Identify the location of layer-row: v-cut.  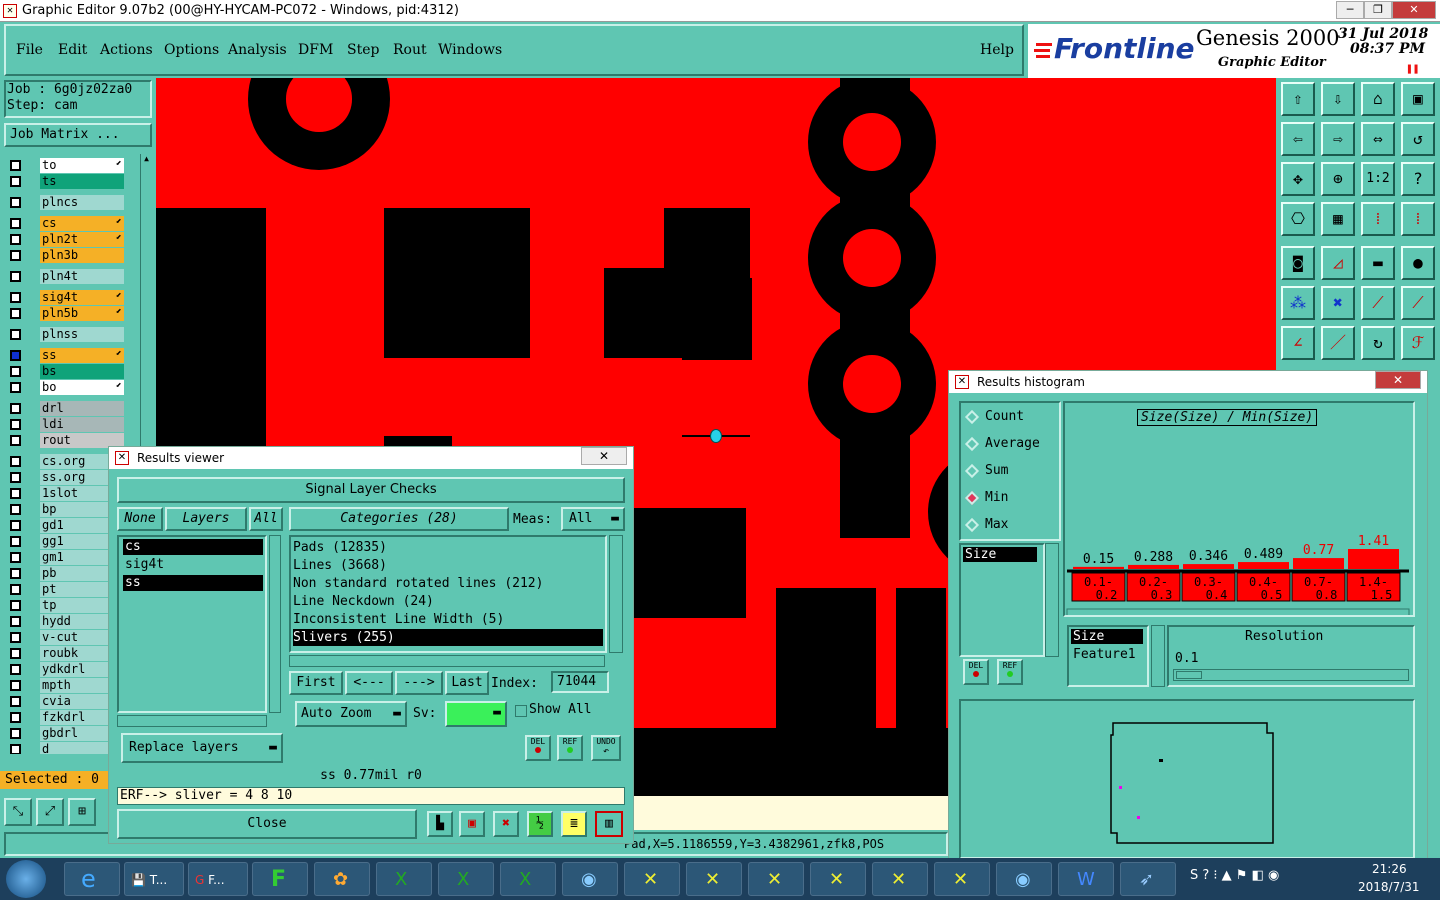
(65, 638).